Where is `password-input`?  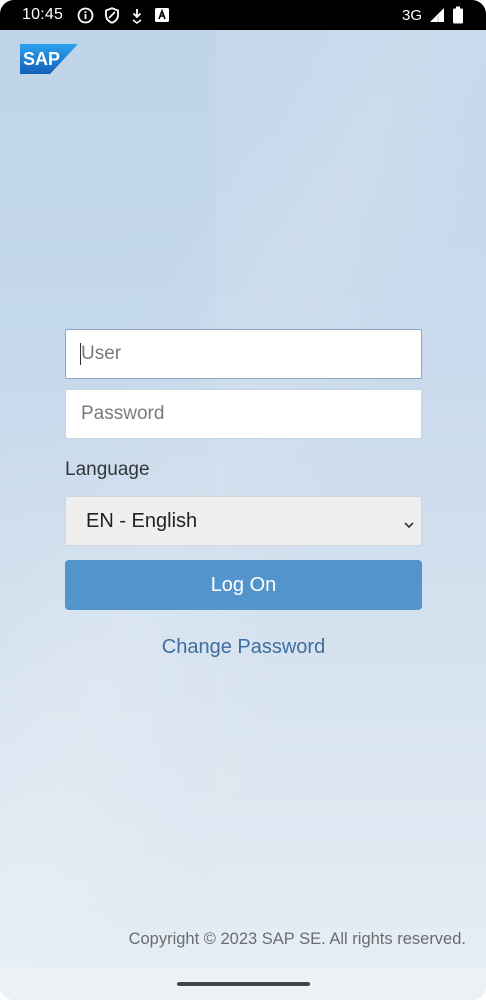
password-input is located at coordinates (243, 414).